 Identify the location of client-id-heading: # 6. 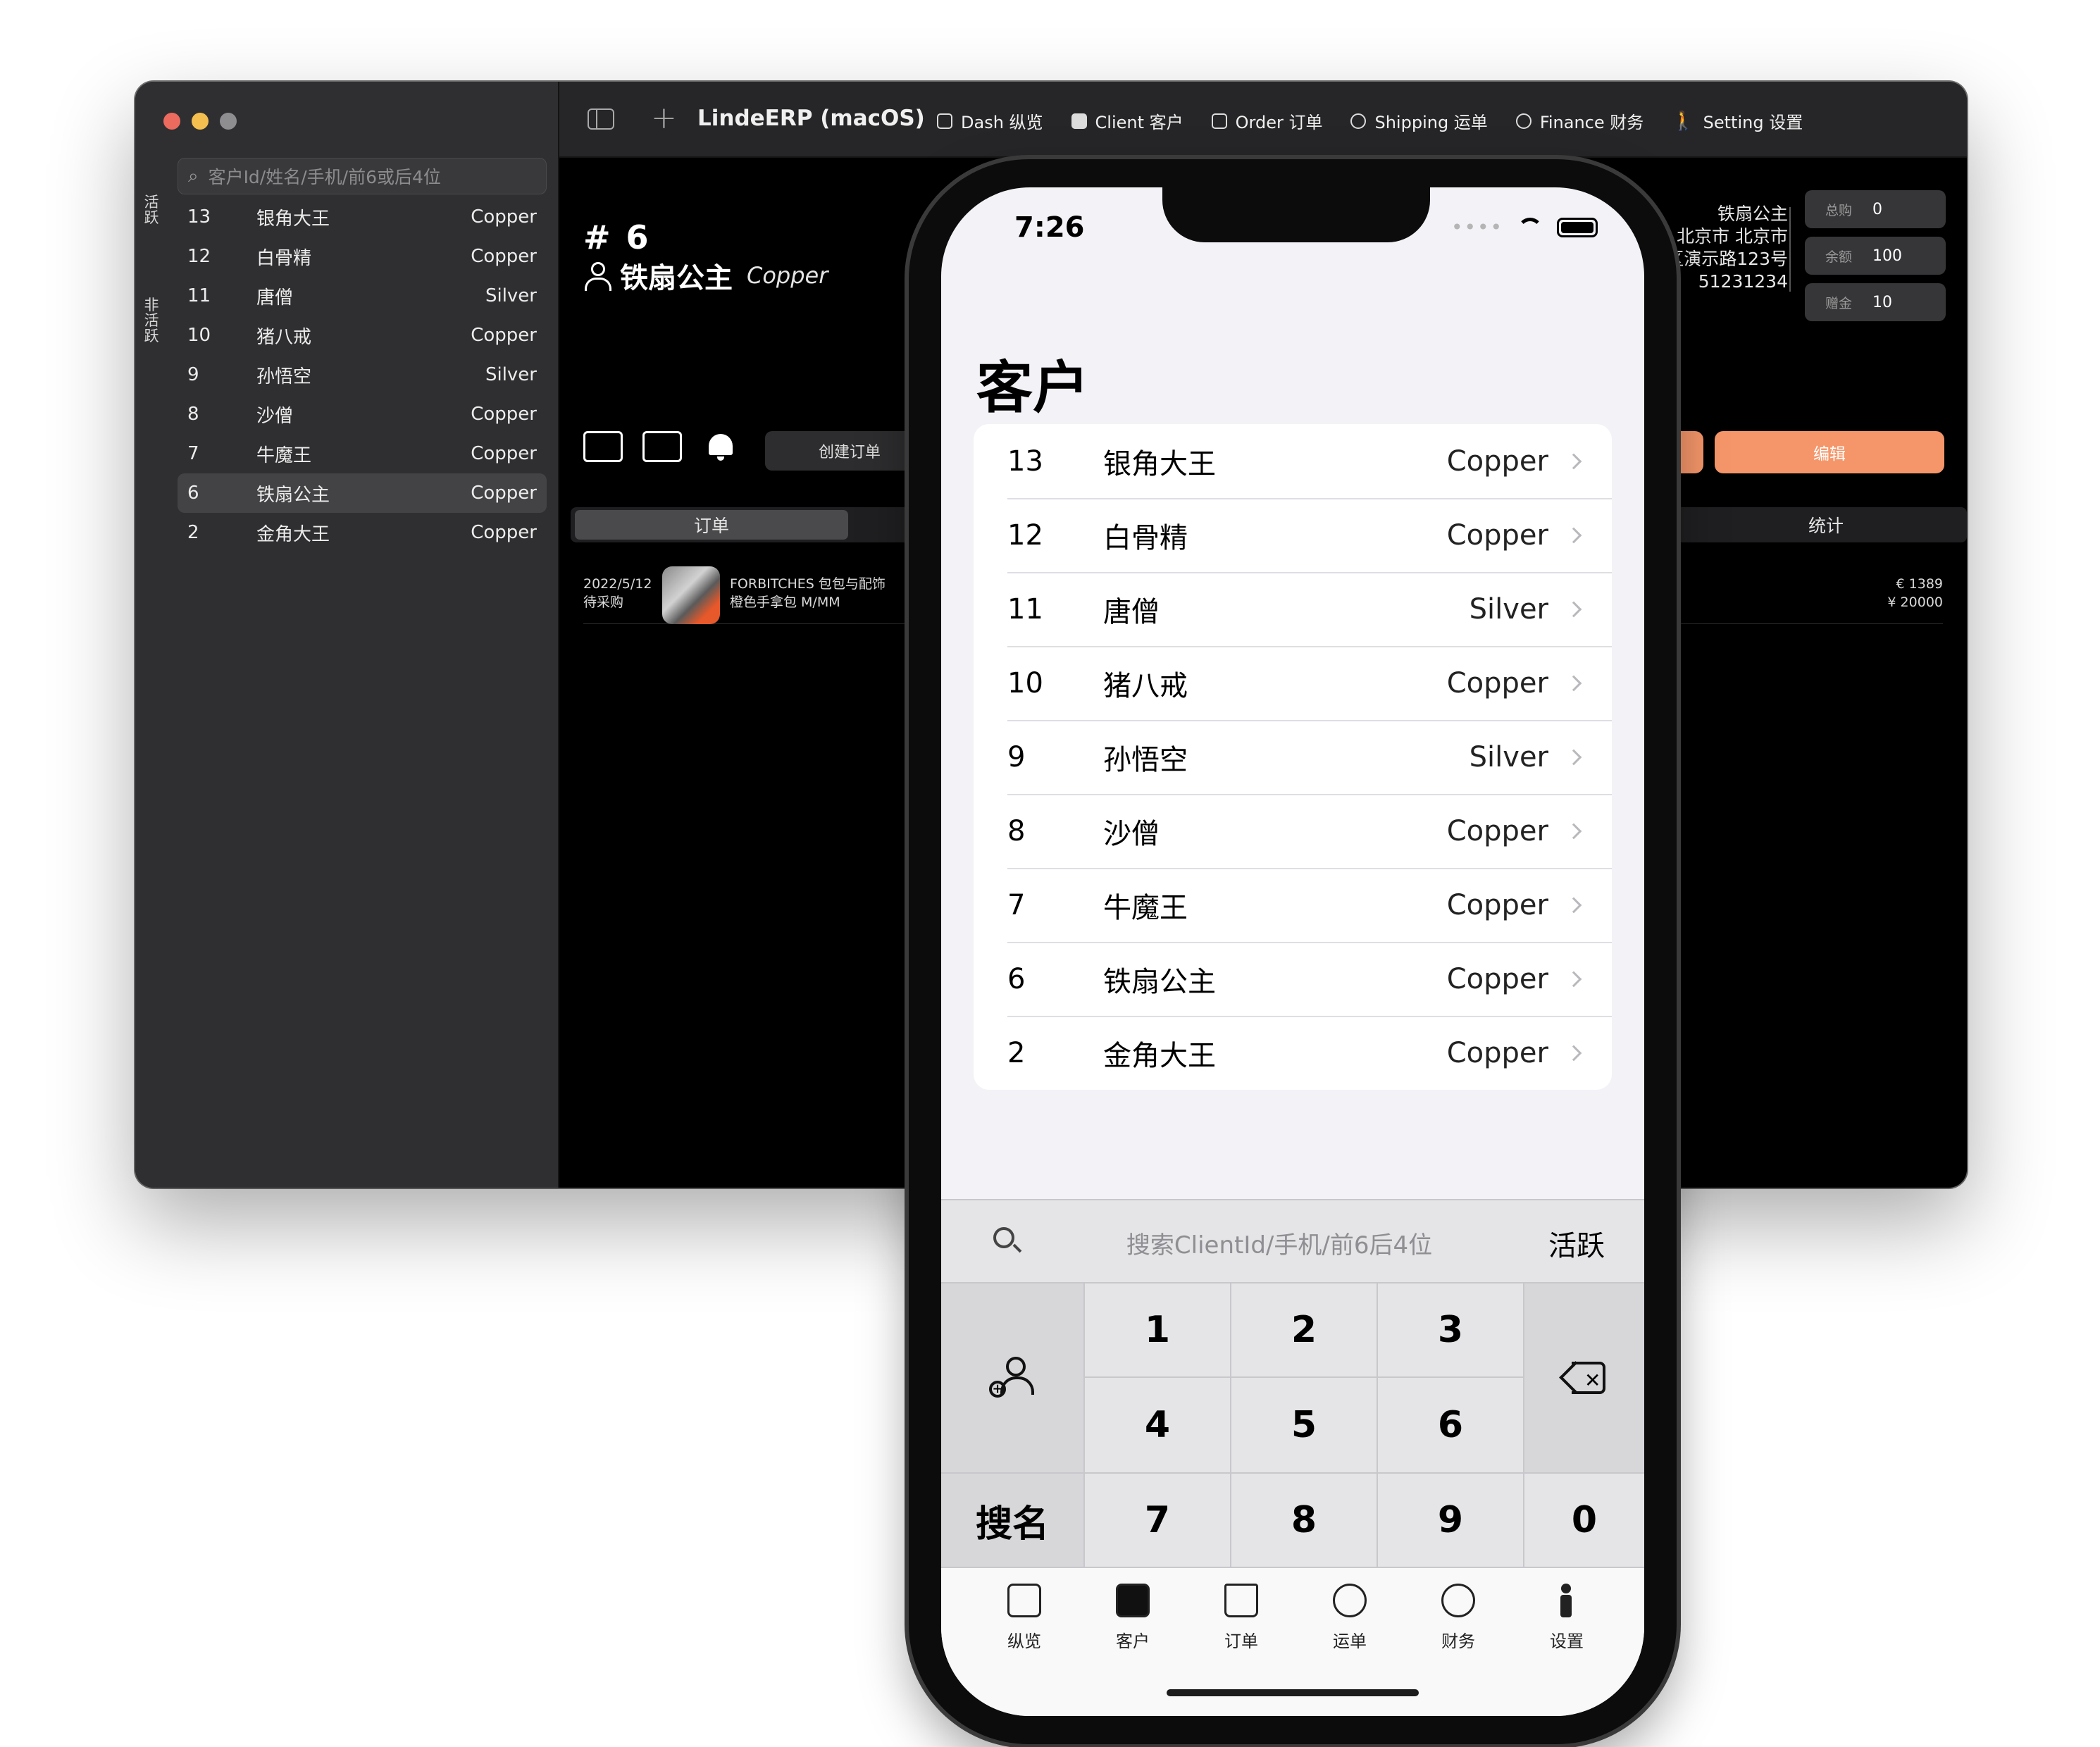
(617, 237).